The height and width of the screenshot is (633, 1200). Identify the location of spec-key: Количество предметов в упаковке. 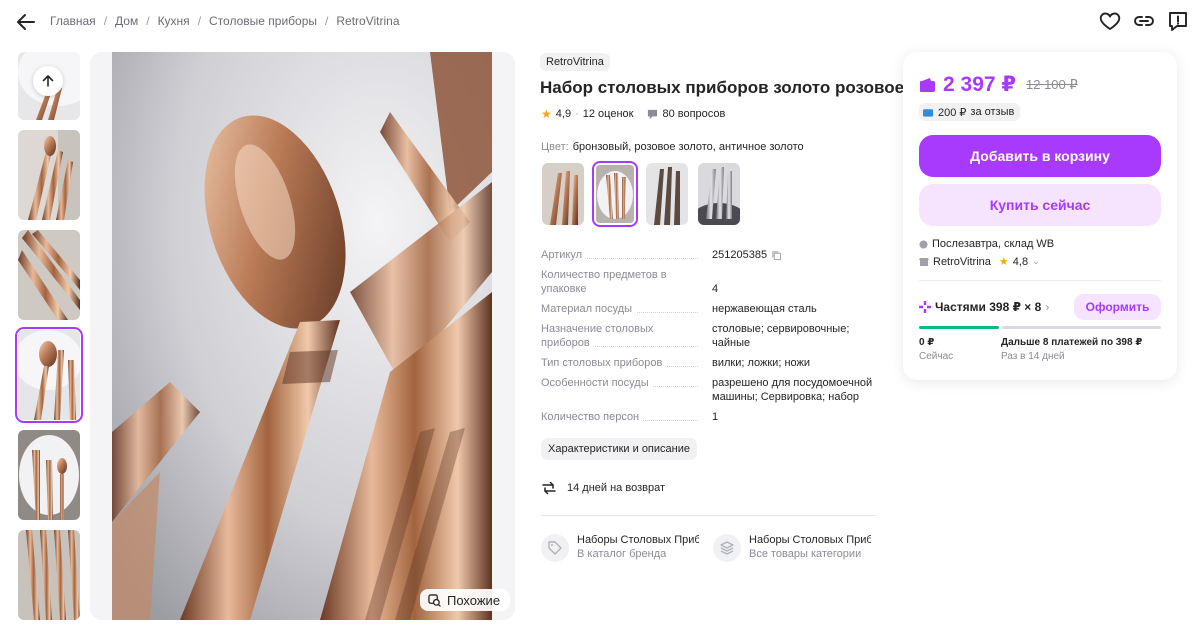
(604, 282).